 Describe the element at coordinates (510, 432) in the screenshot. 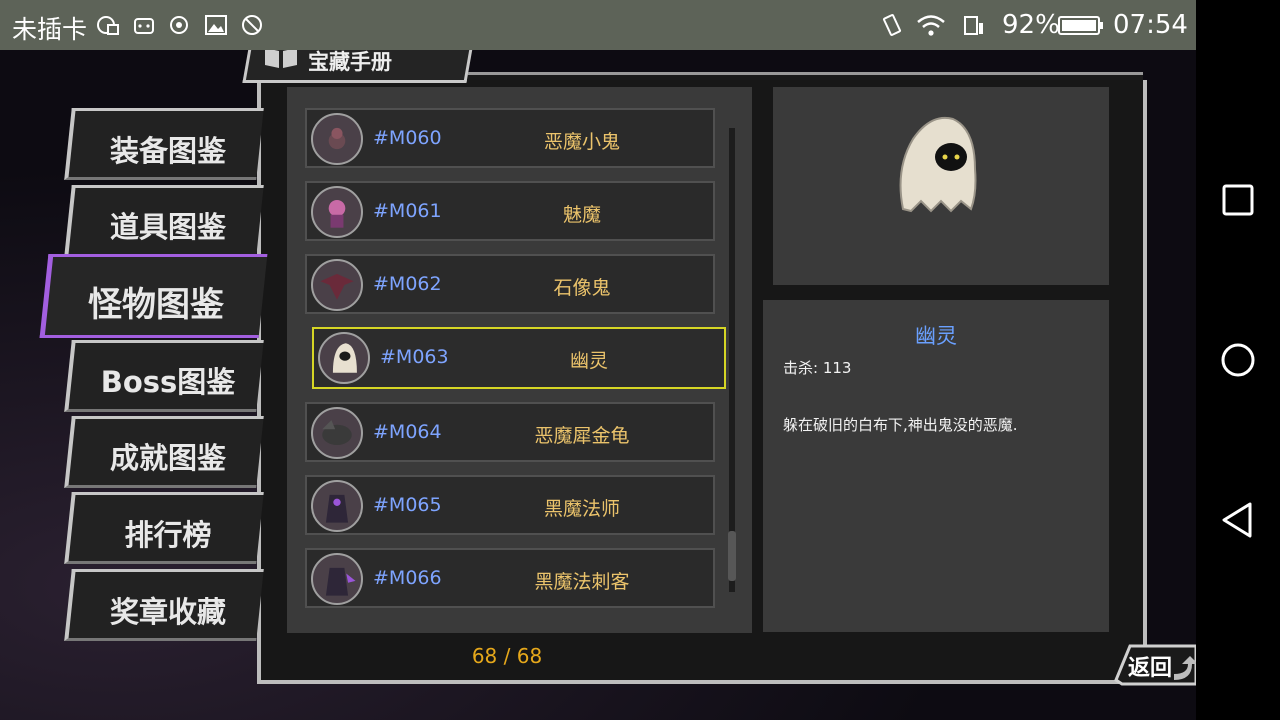

I see `list-item: #M064 恶魔犀金龟` at that location.